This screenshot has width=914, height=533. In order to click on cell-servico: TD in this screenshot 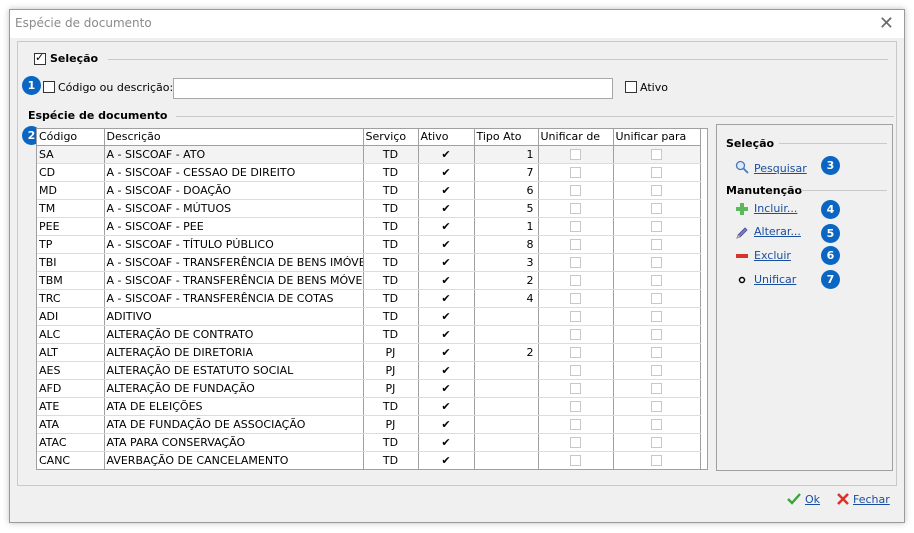, I will do `click(391, 190)`.